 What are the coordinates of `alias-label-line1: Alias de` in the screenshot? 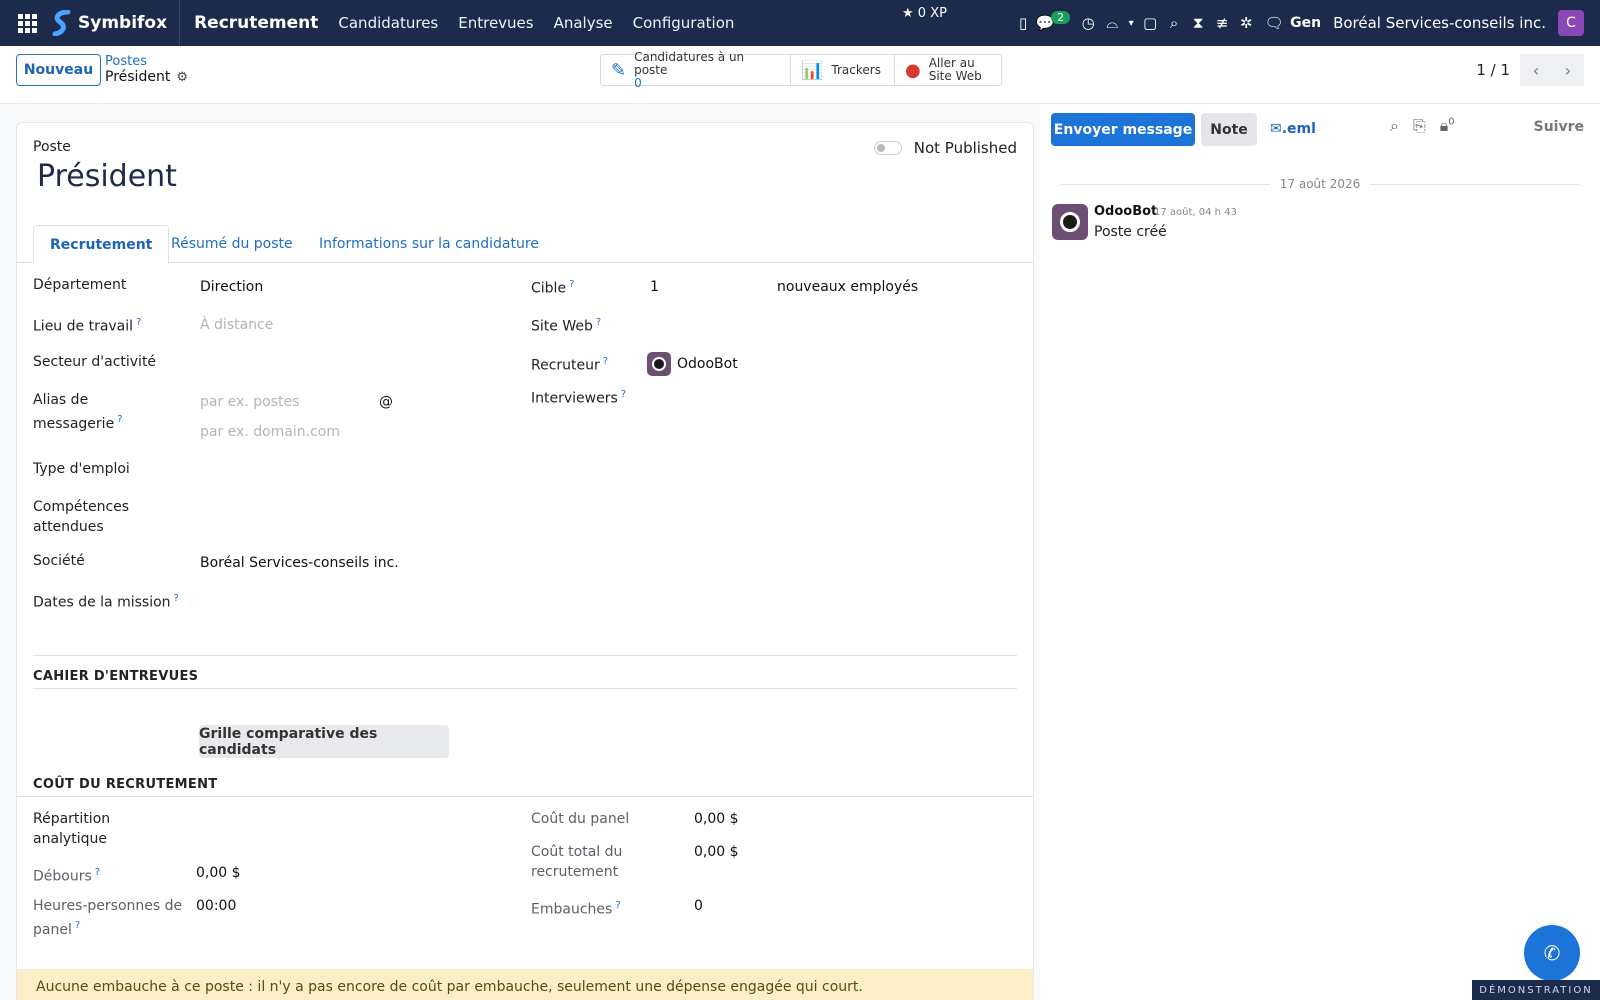 It's located at (61, 400).